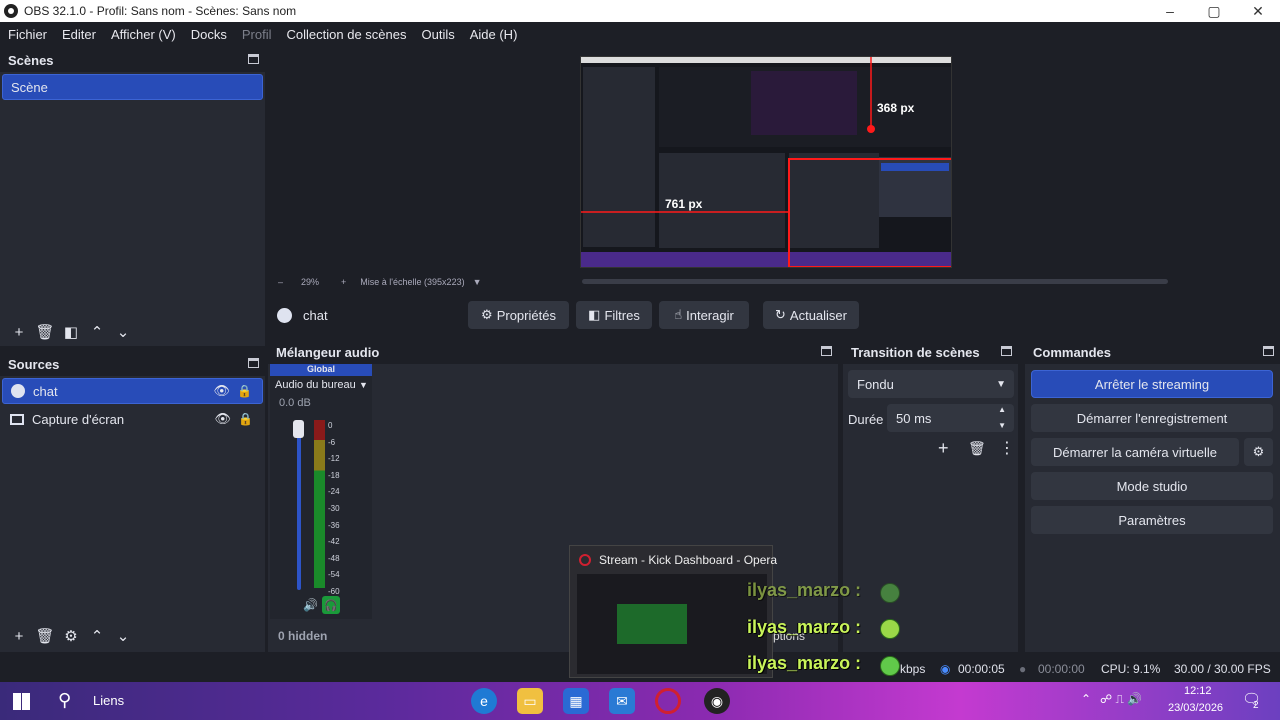 The image size is (1280, 720). What do you see at coordinates (1007, 448) in the screenshot?
I see `more-options-icon: ⋮` at bounding box center [1007, 448].